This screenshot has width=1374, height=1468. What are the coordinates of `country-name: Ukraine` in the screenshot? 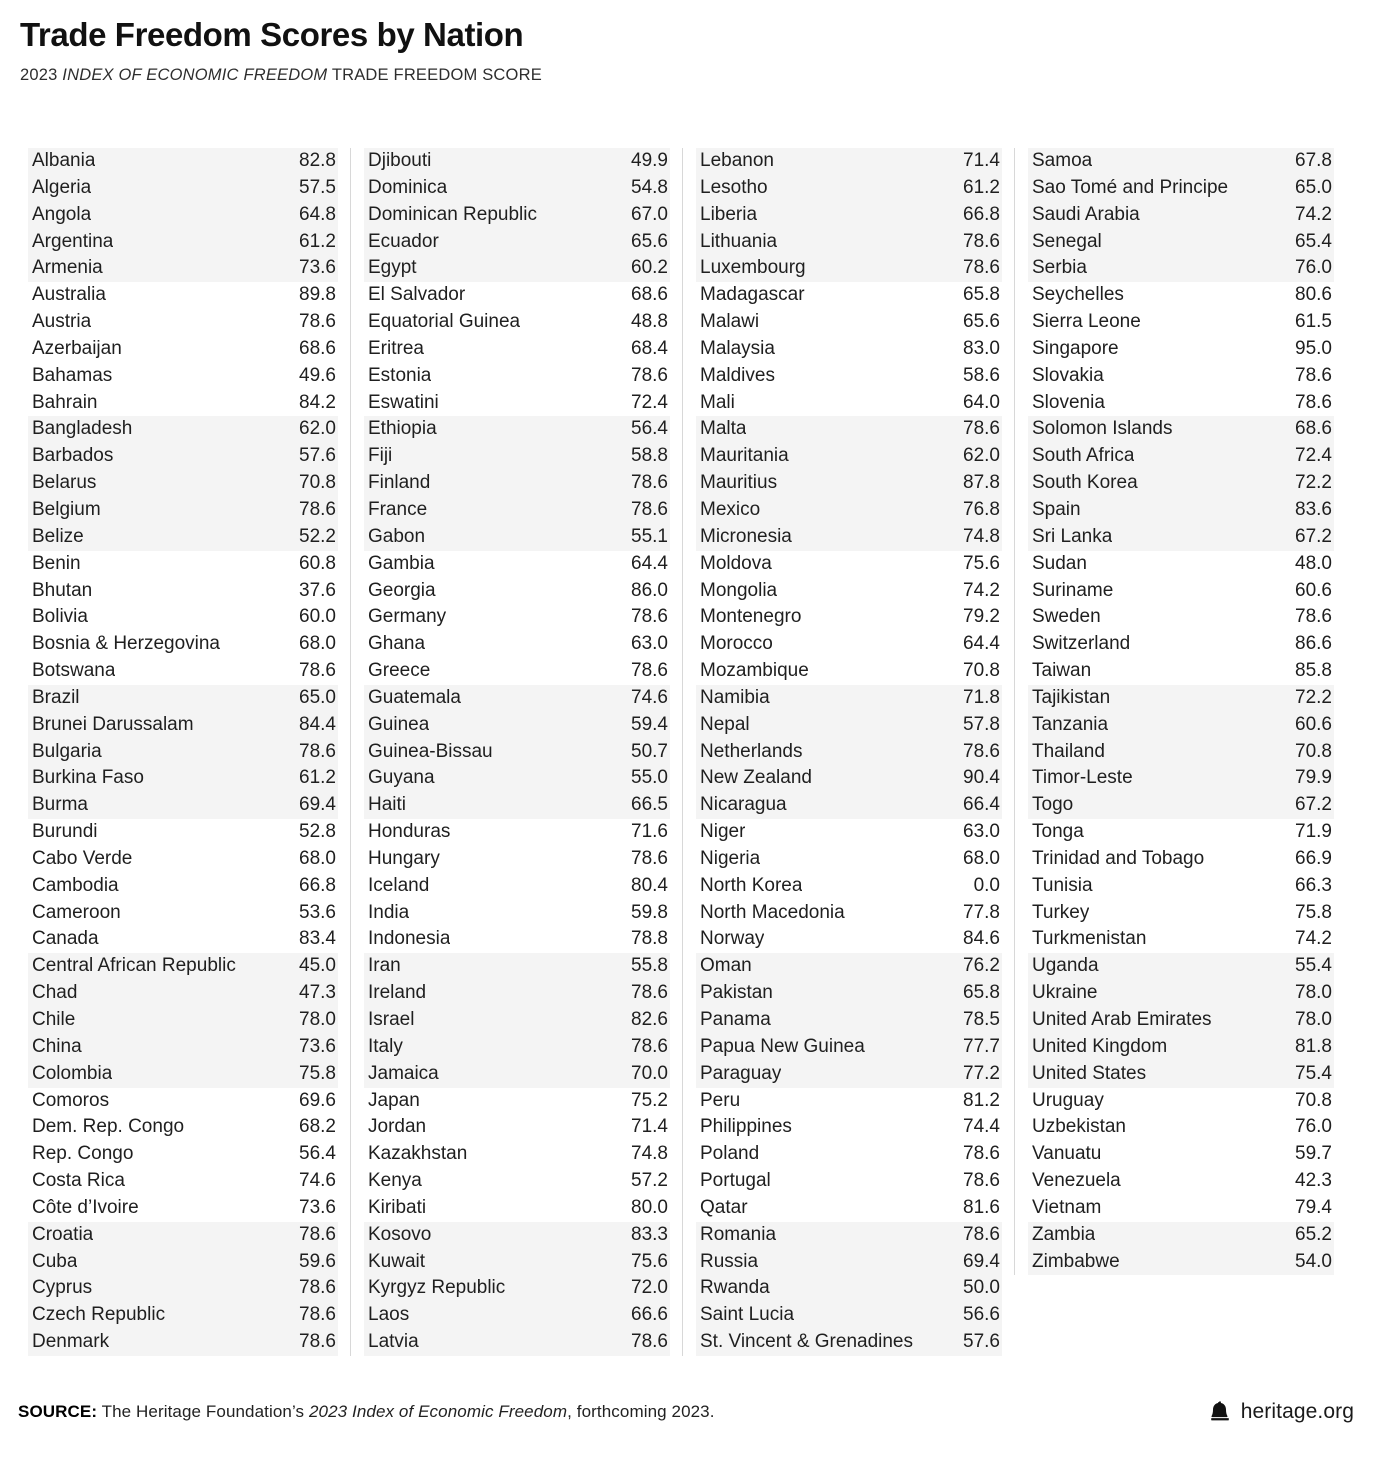 It's located at (1065, 993).